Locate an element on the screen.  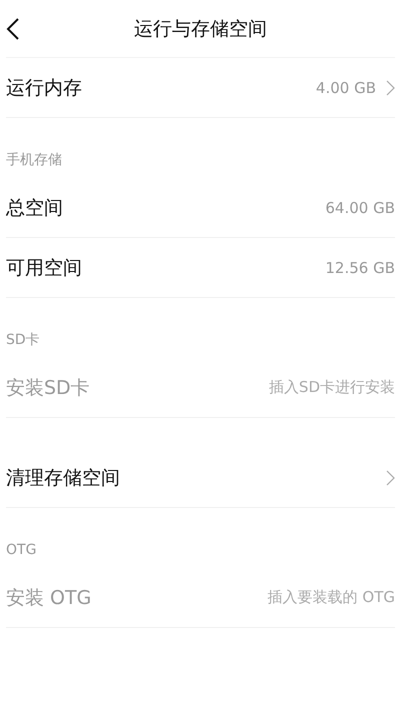
section-title: SD卡 is located at coordinates (23, 340).